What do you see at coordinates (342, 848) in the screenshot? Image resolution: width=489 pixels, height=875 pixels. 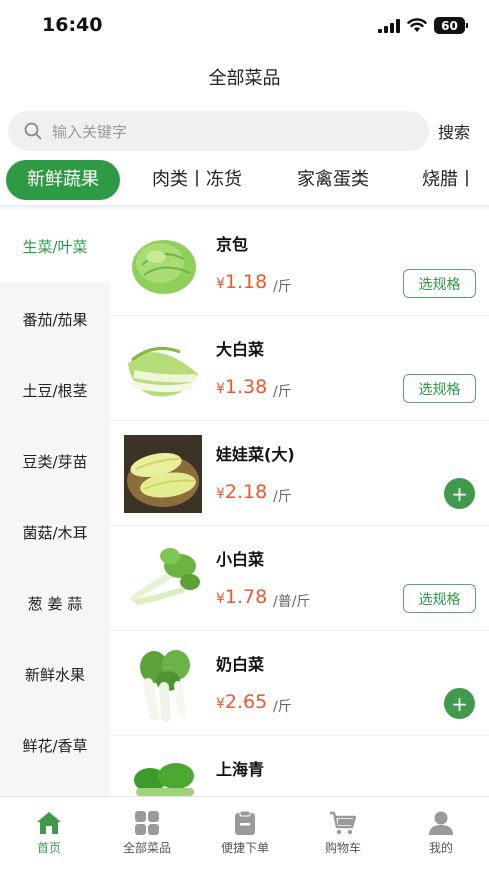 I see `tab-label: 购物车` at bounding box center [342, 848].